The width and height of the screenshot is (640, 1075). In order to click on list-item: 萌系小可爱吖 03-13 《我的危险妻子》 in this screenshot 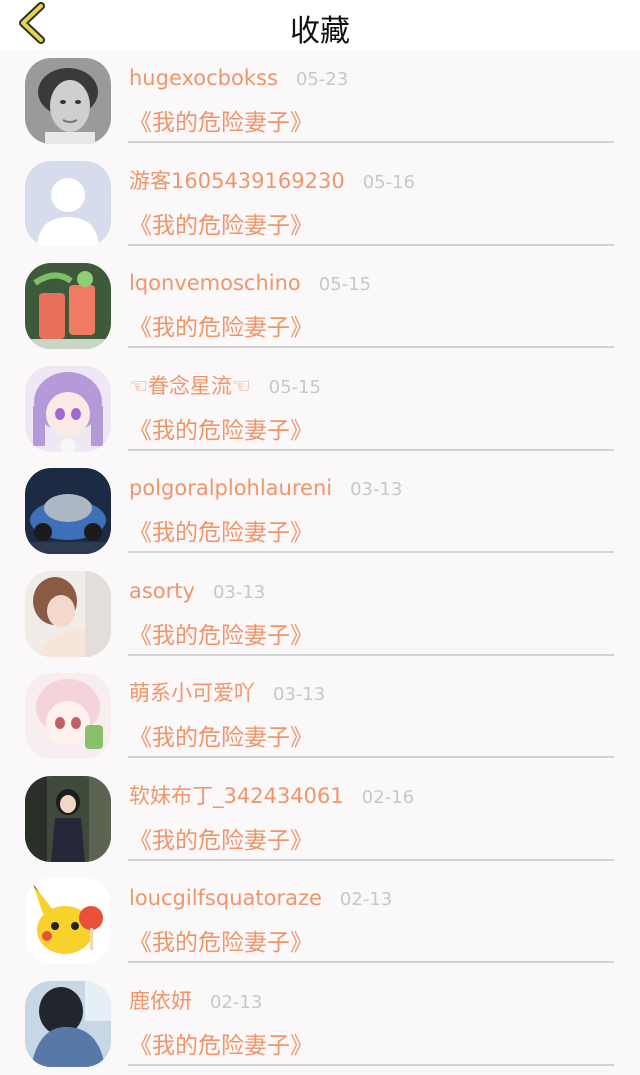, I will do `click(320, 716)`.